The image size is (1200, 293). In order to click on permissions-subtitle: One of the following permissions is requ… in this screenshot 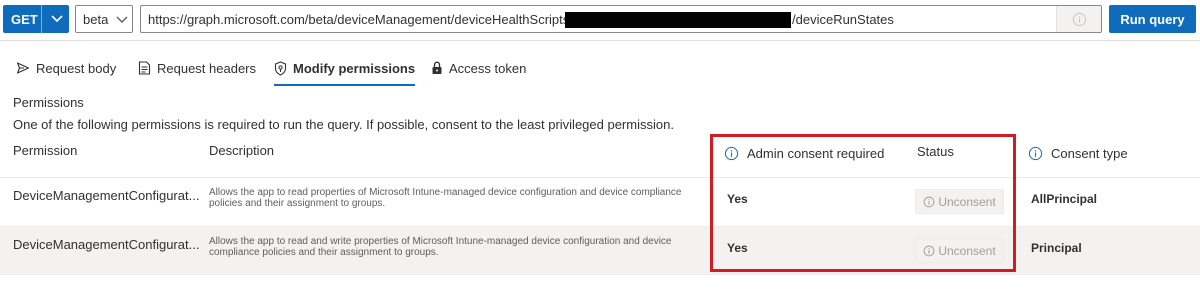, I will do `click(343, 124)`.